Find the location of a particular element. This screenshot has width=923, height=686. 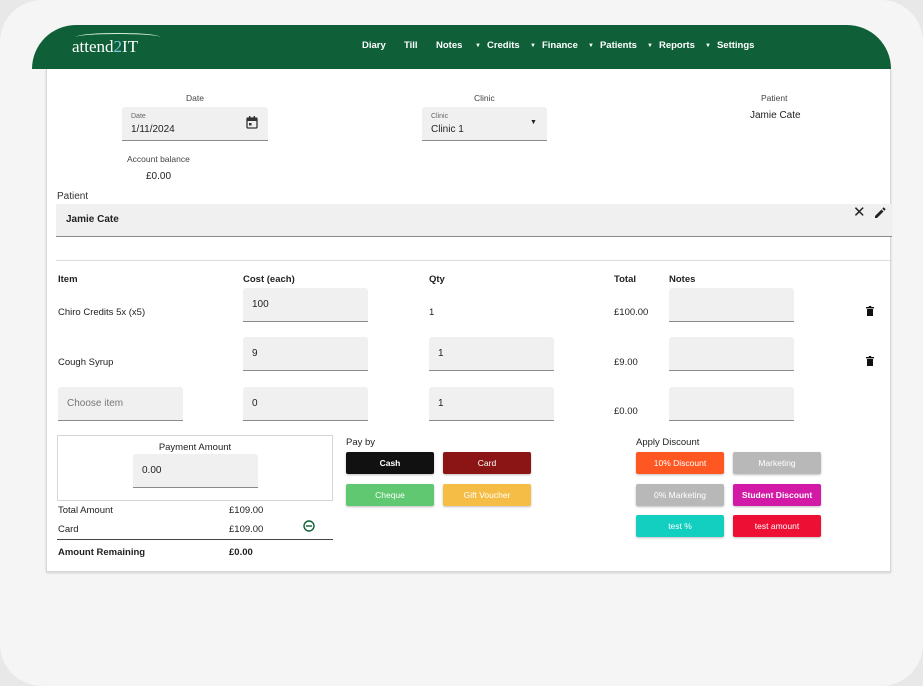

row2-cost-input: 9 is located at coordinates (305, 354).